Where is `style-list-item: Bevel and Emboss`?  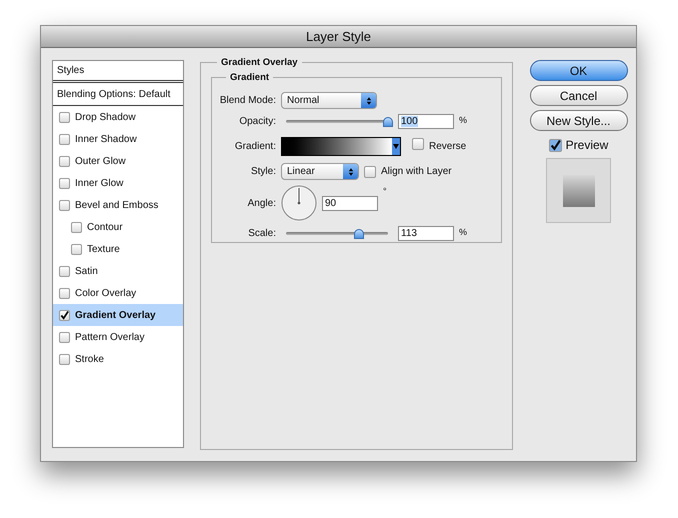
style-list-item: Bevel and Emboss is located at coordinates (118, 205).